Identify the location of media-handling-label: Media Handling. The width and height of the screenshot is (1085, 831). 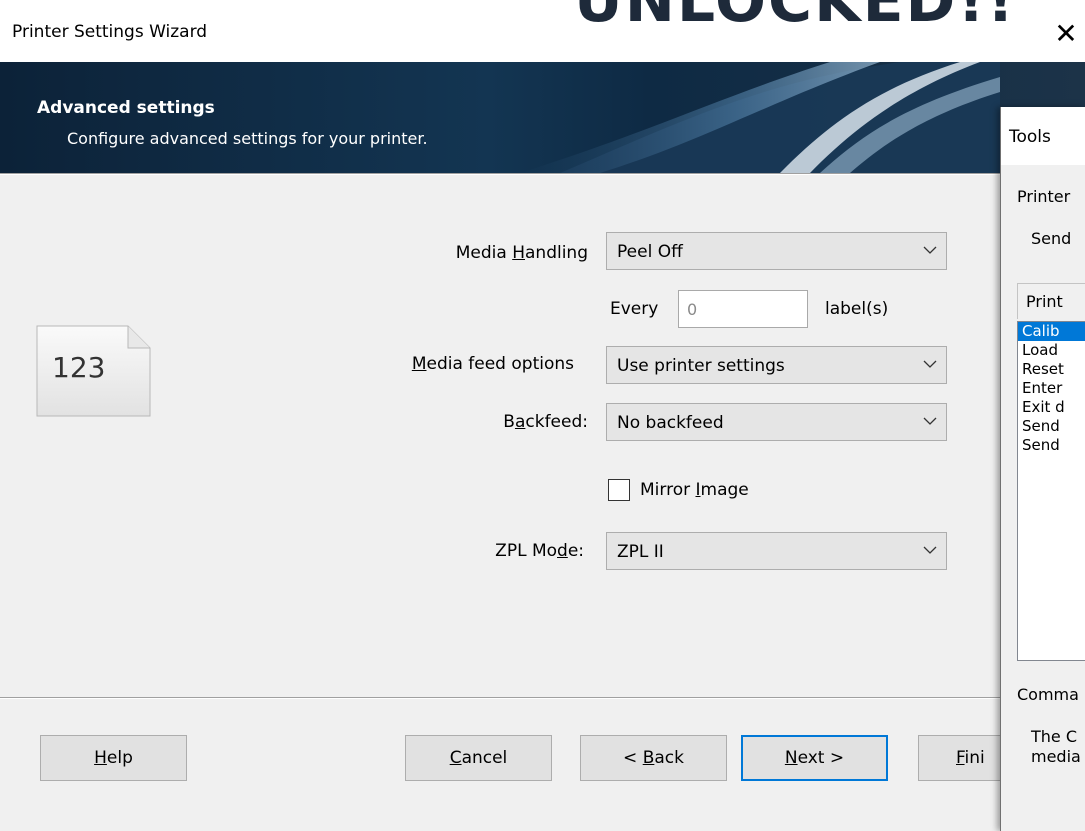
(484, 253).